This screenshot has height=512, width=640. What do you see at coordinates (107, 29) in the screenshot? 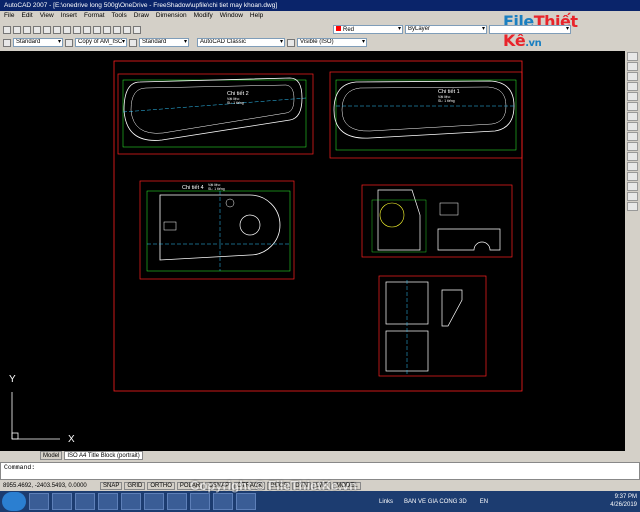
I see `undo-icon` at bounding box center [107, 29].